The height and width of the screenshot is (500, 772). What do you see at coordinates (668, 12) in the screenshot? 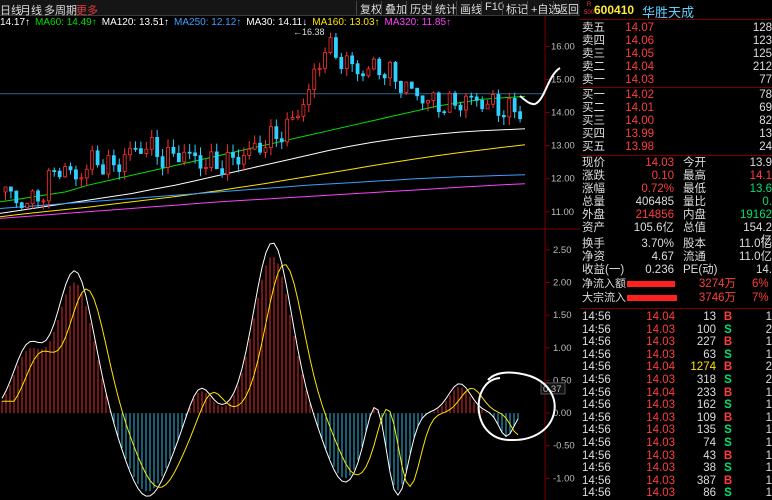
I see `stock-name: 华胜天成` at bounding box center [668, 12].